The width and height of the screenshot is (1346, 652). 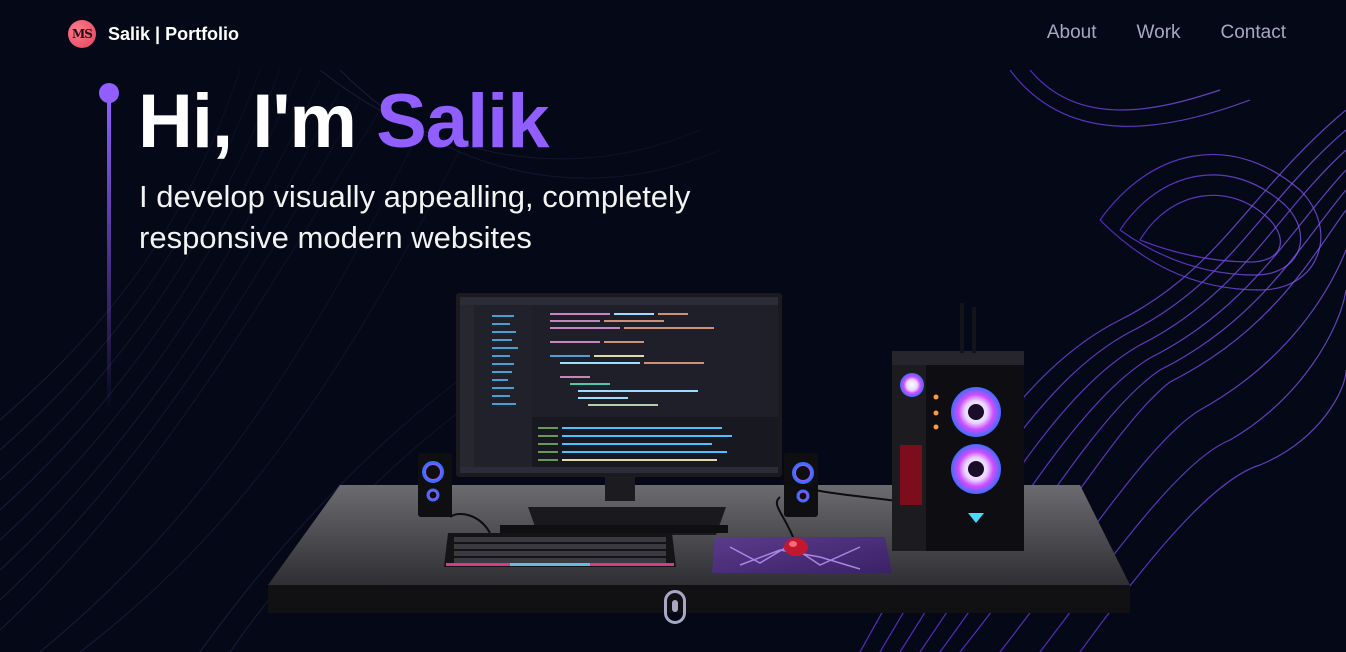 I want to click on ms-logo-icon: MS, so click(x=82, y=34).